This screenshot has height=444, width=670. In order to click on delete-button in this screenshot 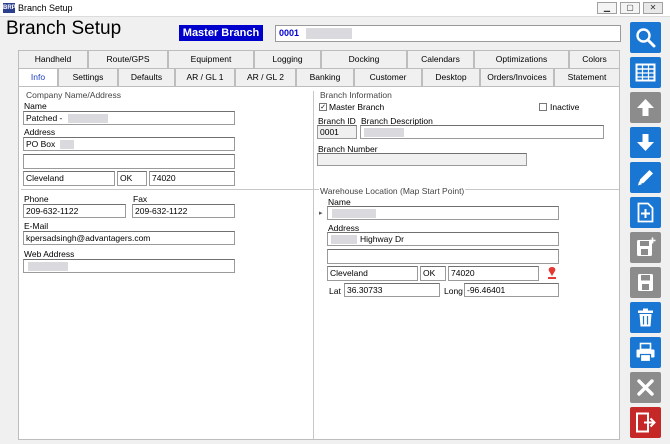, I will do `click(645, 317)`.